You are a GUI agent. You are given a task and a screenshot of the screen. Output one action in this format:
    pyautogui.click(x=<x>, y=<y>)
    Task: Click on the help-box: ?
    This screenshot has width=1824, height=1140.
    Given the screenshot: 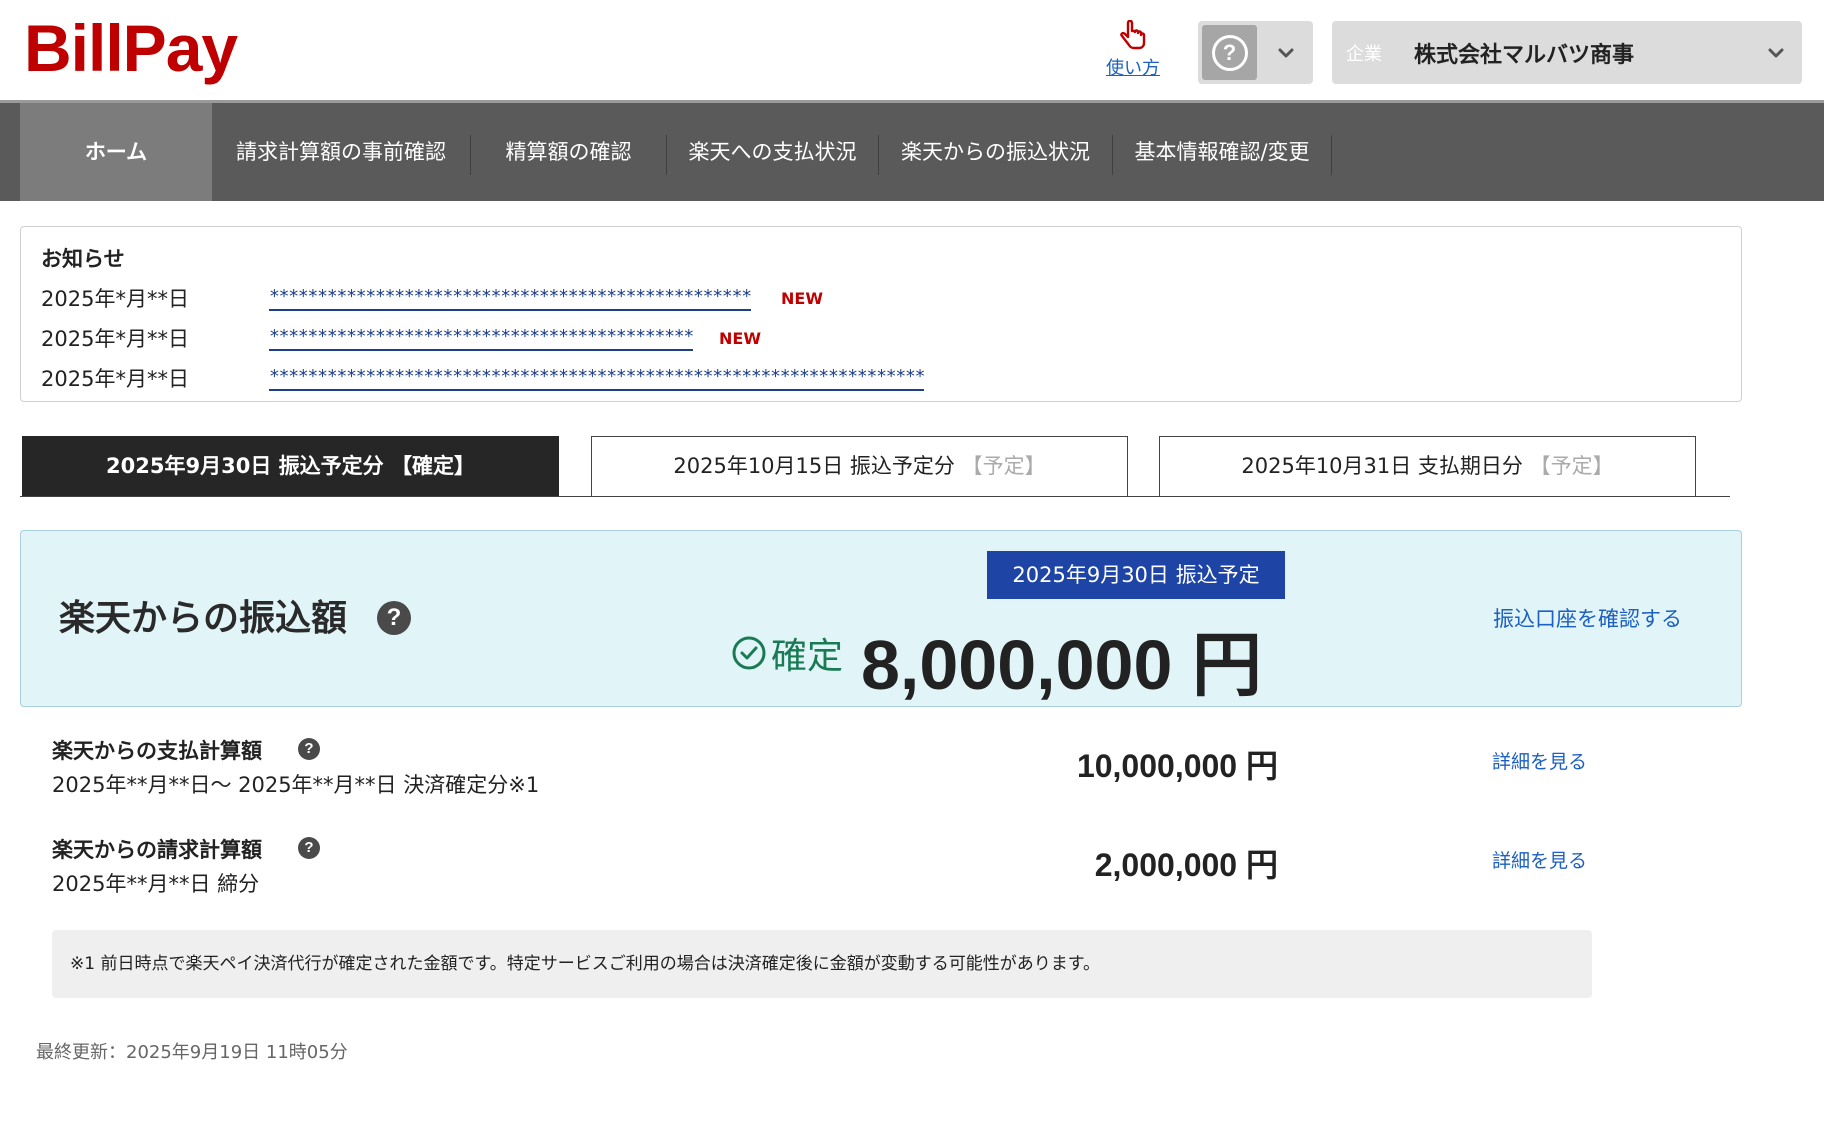 What is the action you would take?
    pyautogui.click(x=1229, y=52)
    